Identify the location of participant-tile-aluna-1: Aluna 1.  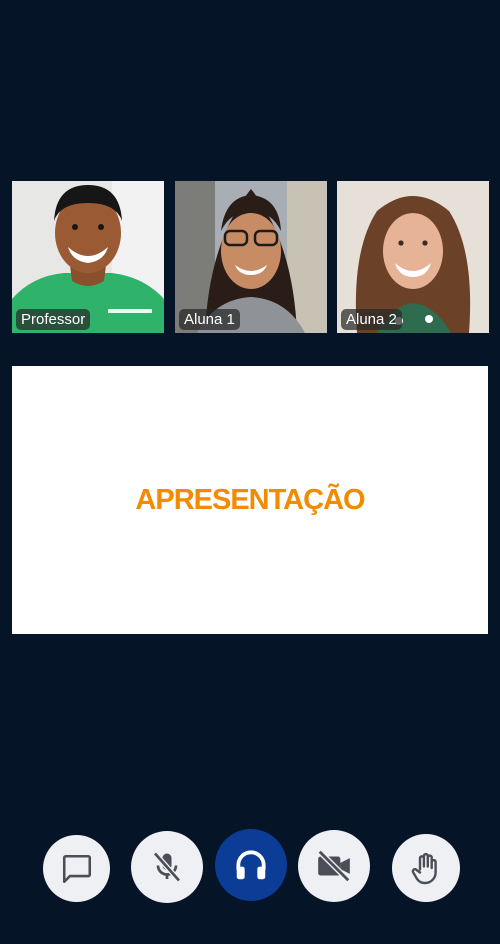
(251, 257).